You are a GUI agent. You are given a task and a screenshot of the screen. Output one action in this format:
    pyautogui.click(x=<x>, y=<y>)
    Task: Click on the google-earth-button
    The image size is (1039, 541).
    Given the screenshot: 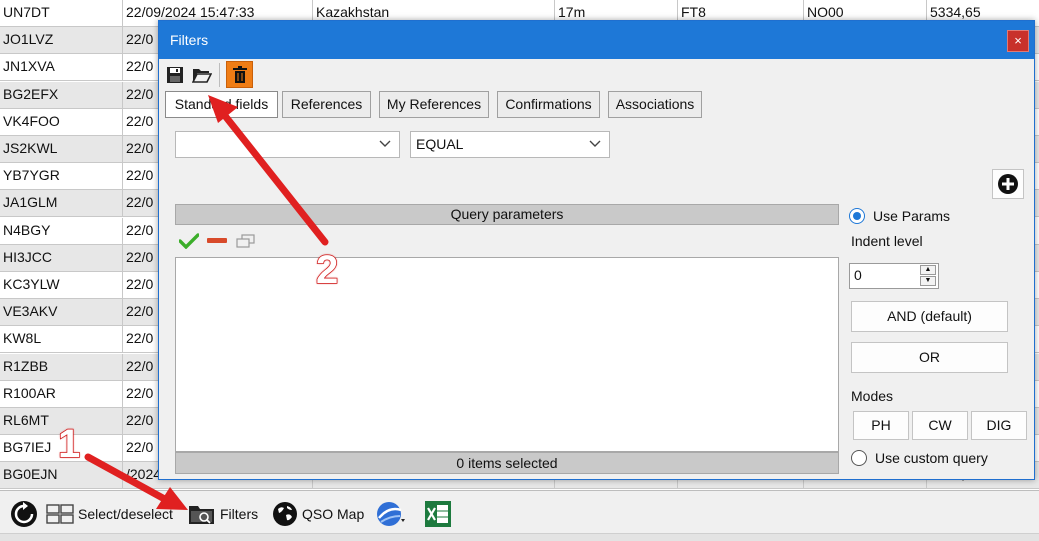 What is the action you would take?
    pyautogui.click(x=391, y=514)
    